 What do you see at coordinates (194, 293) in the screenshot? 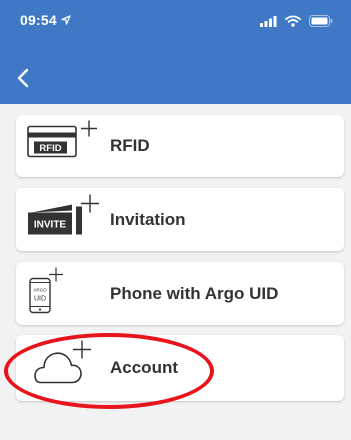
I see `option-label-phone-uid: Phone with Argo UID` at bounding box center [194, 293].